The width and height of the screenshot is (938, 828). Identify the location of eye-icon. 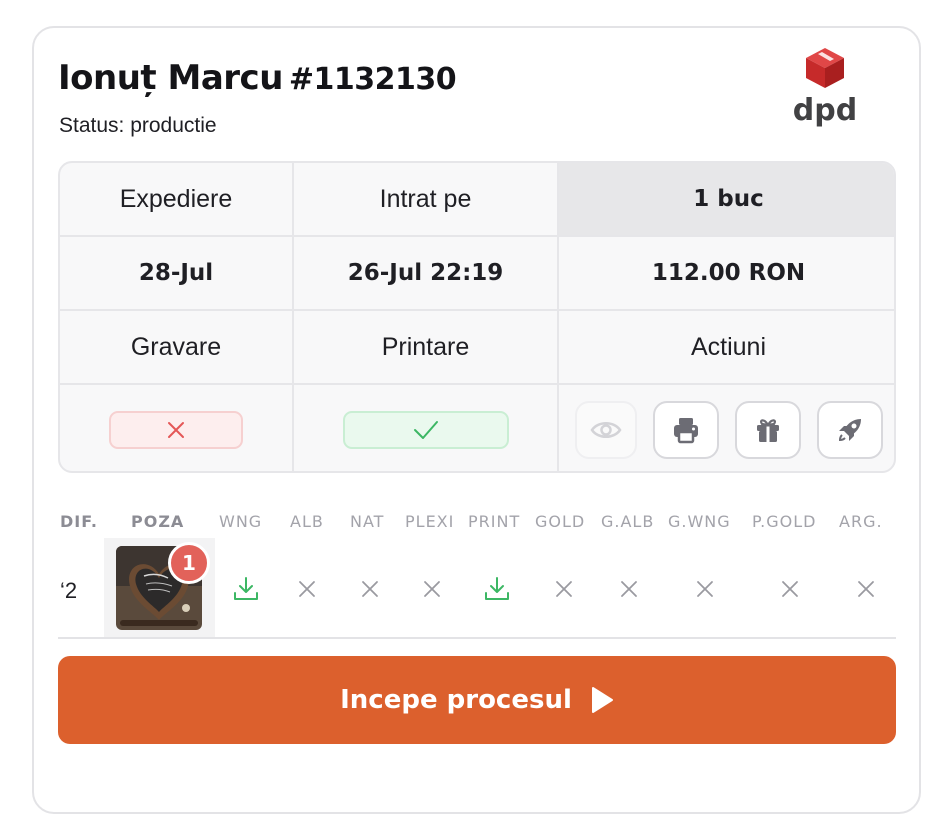
(605, 430).